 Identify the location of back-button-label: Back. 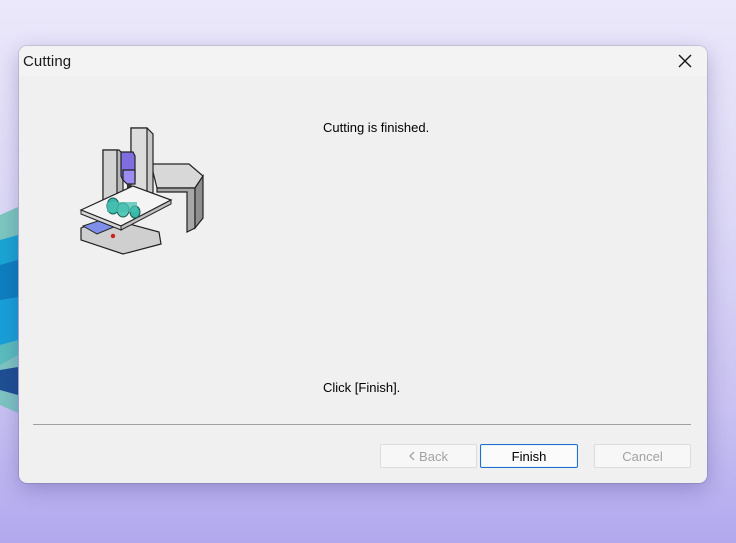
(433, 456).